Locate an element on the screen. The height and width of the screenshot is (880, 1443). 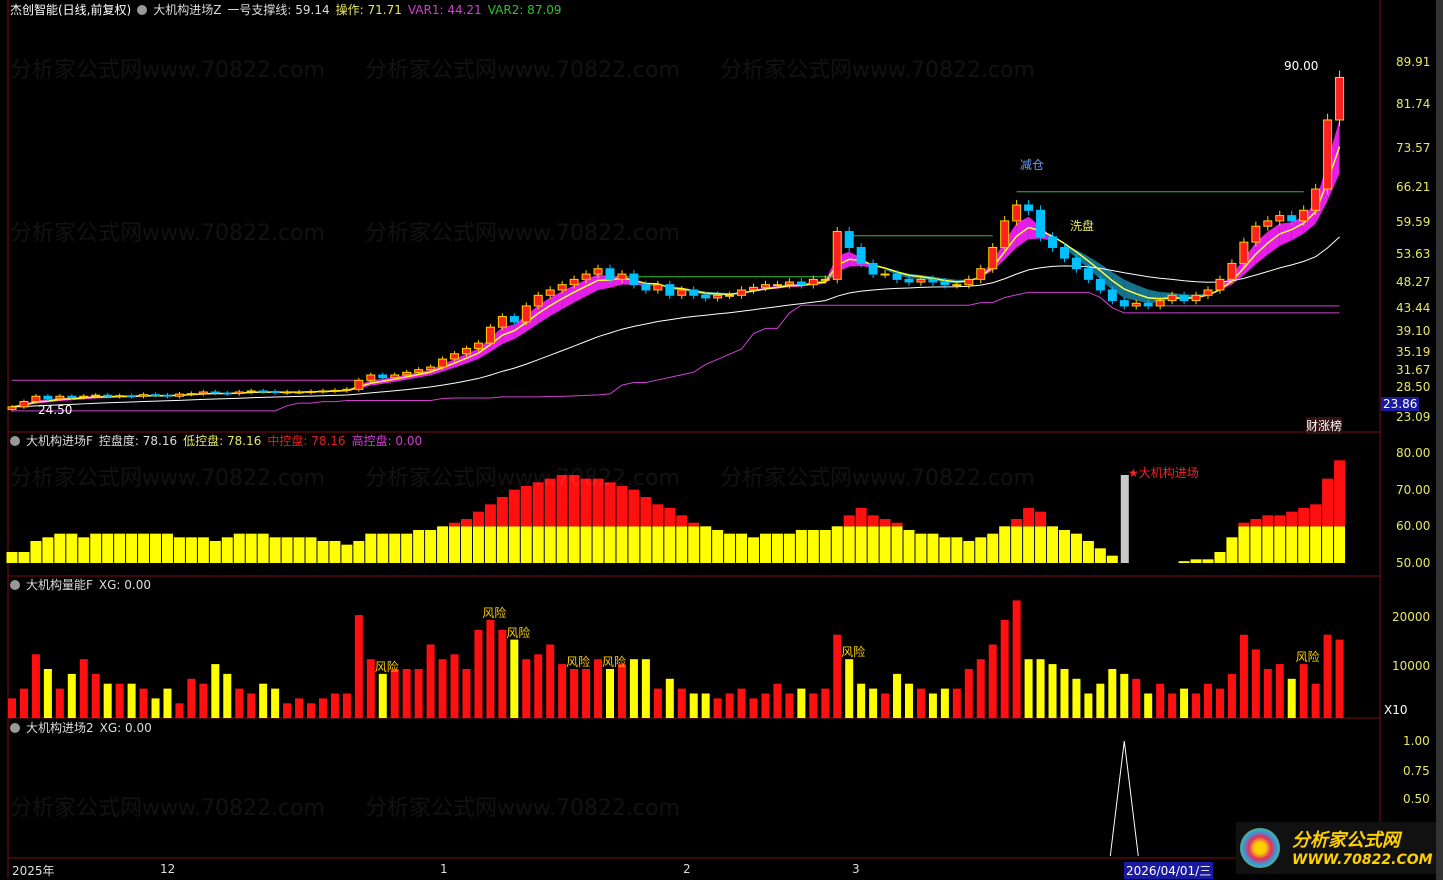
sig-tick: 0.75 is located at coordinates (1416, 771).